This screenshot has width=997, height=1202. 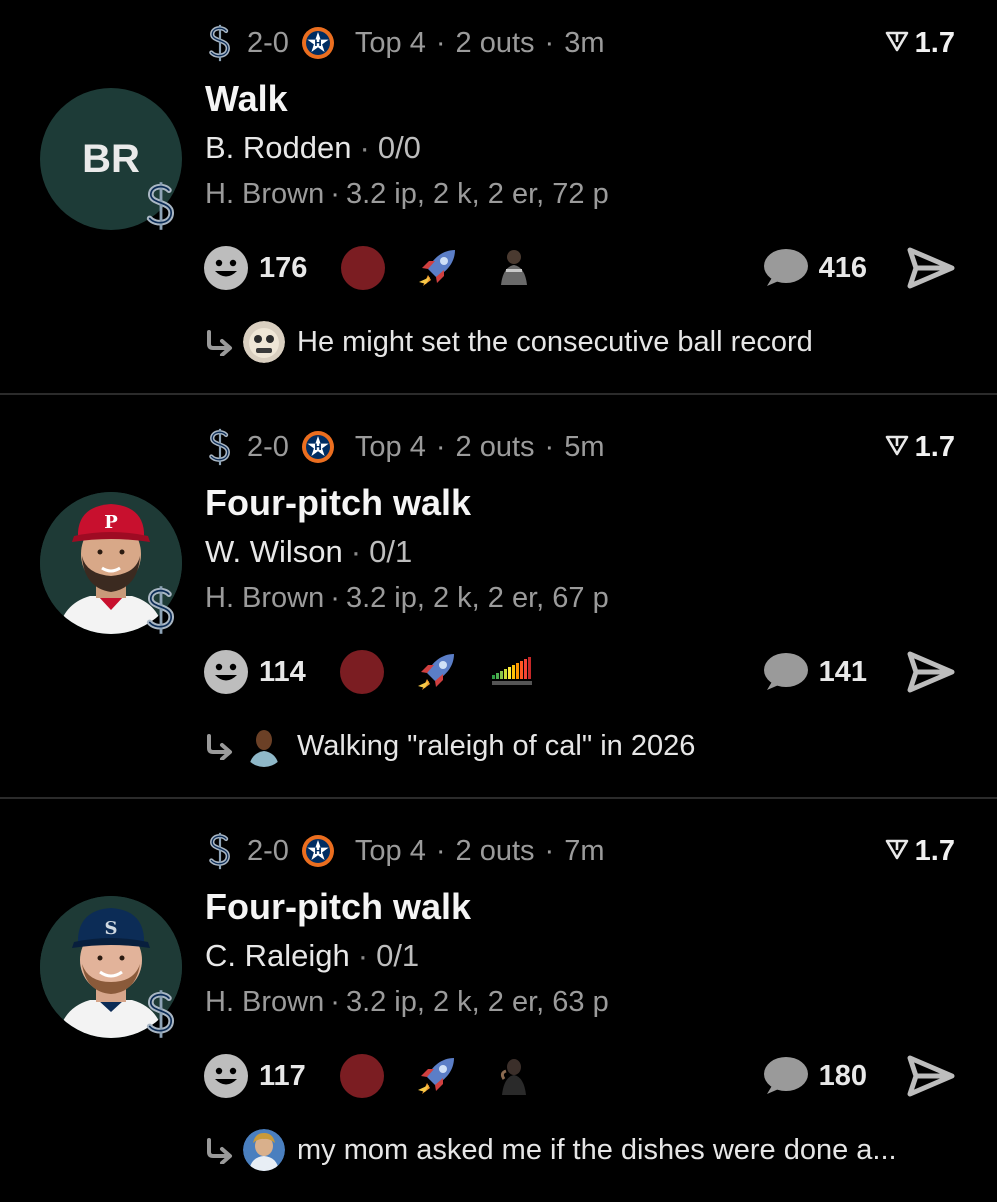 What do you see at coordinates (584, 850) in the screenshot?
I see `timestamp: 7m` at bounding box center [584, 850].